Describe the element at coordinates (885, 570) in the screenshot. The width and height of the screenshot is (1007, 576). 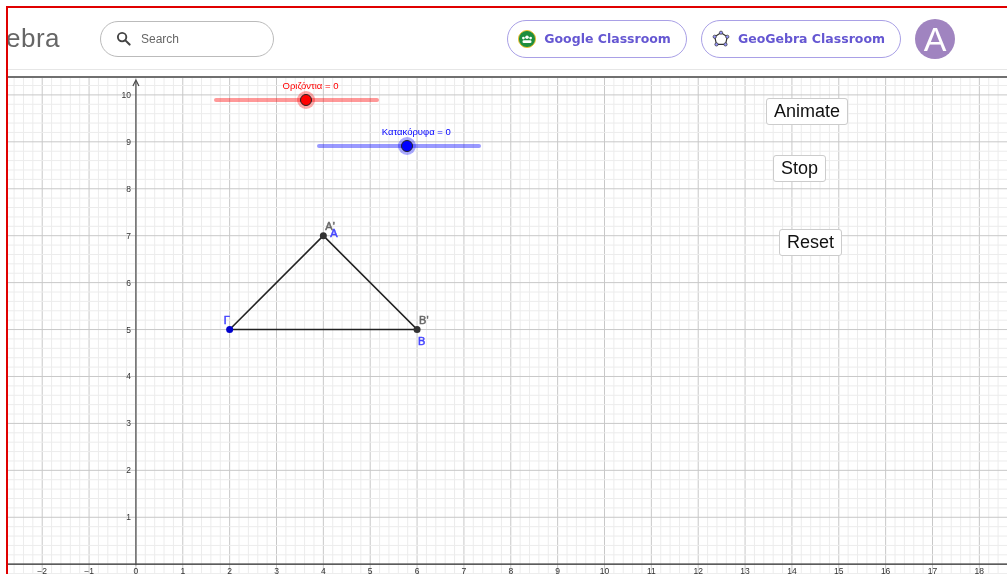
I see `tick-label: 16` at that location.